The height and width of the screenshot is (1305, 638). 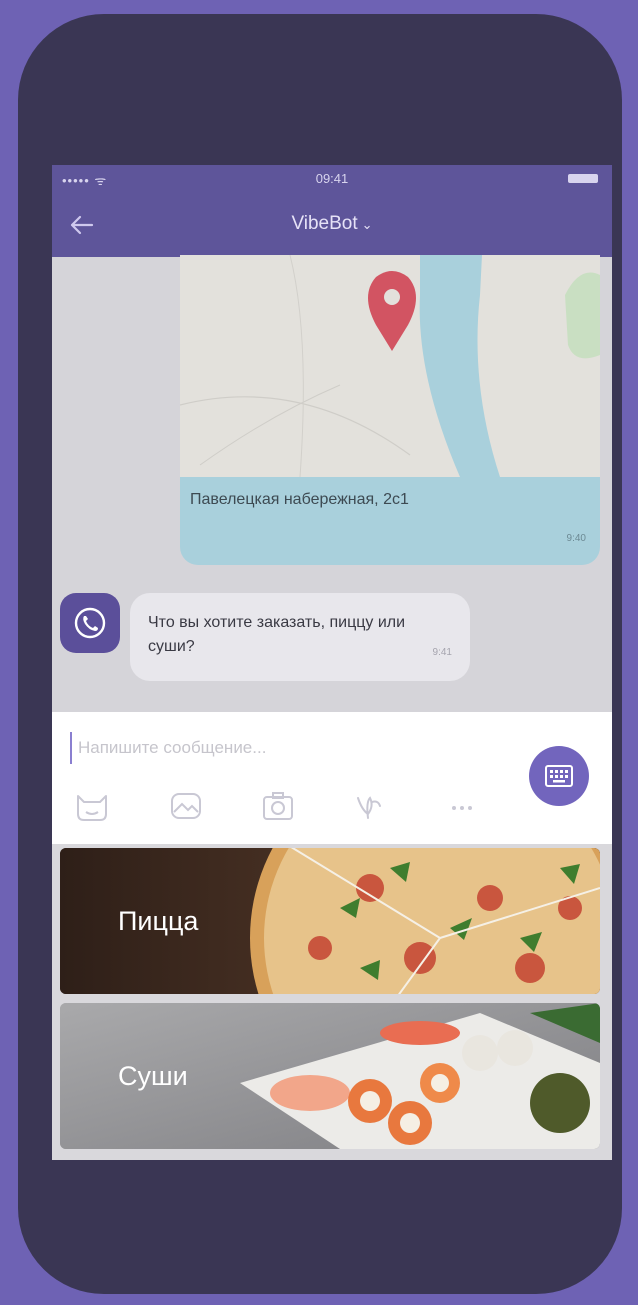 What do you see at coordinates (277, 634) in the screenshot?
I see `bot-message-text: Что вы хотите заказать, пиццу или суши?` at bounding box center [277, 634].